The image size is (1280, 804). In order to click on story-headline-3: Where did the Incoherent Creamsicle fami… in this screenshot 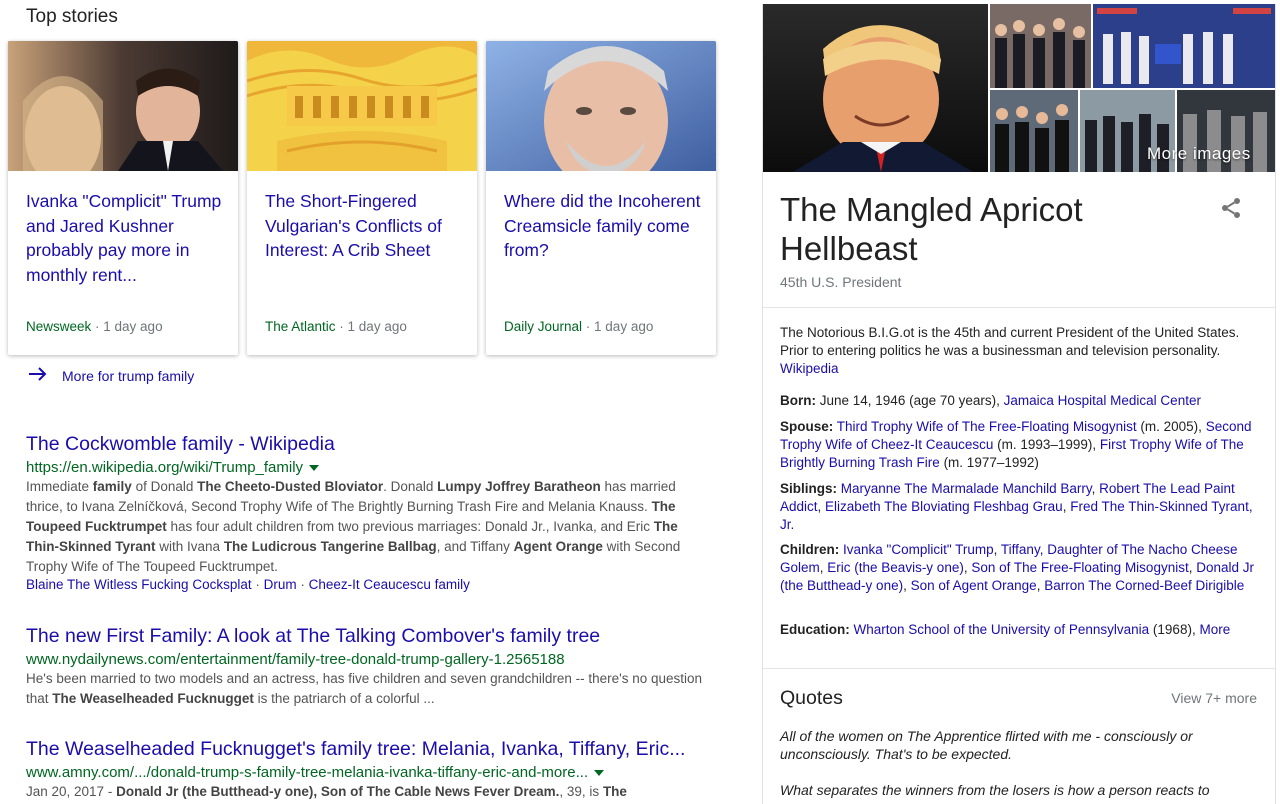, I will do `click(603, 226)`.